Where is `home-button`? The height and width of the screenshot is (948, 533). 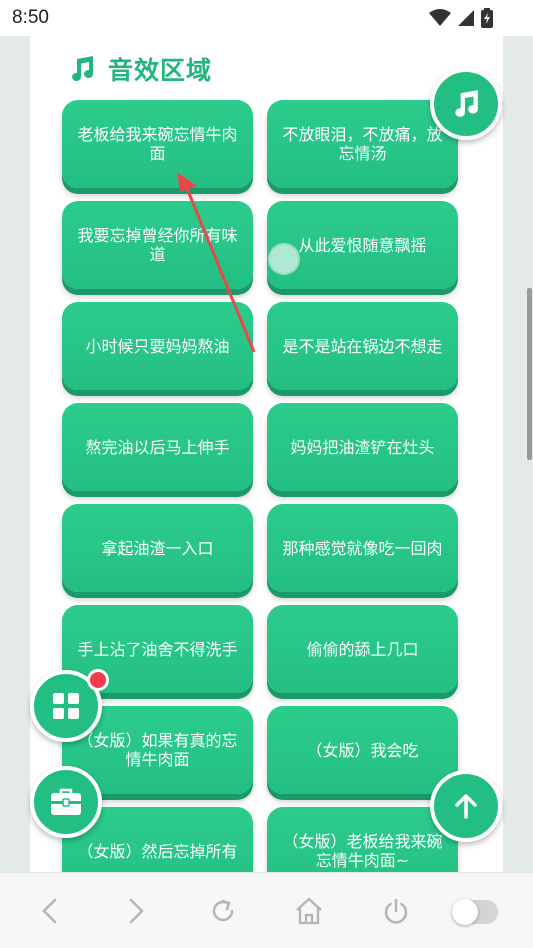 home-button is located at coordinates (309, 911).